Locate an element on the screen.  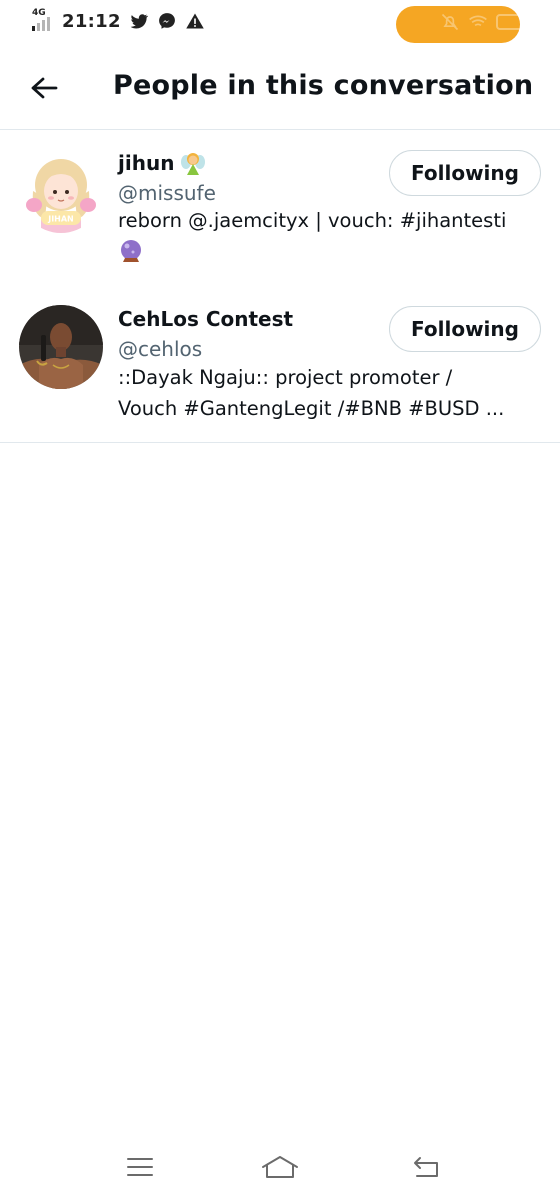
page-title: People in this conversation is located at coordinates (323, 85).